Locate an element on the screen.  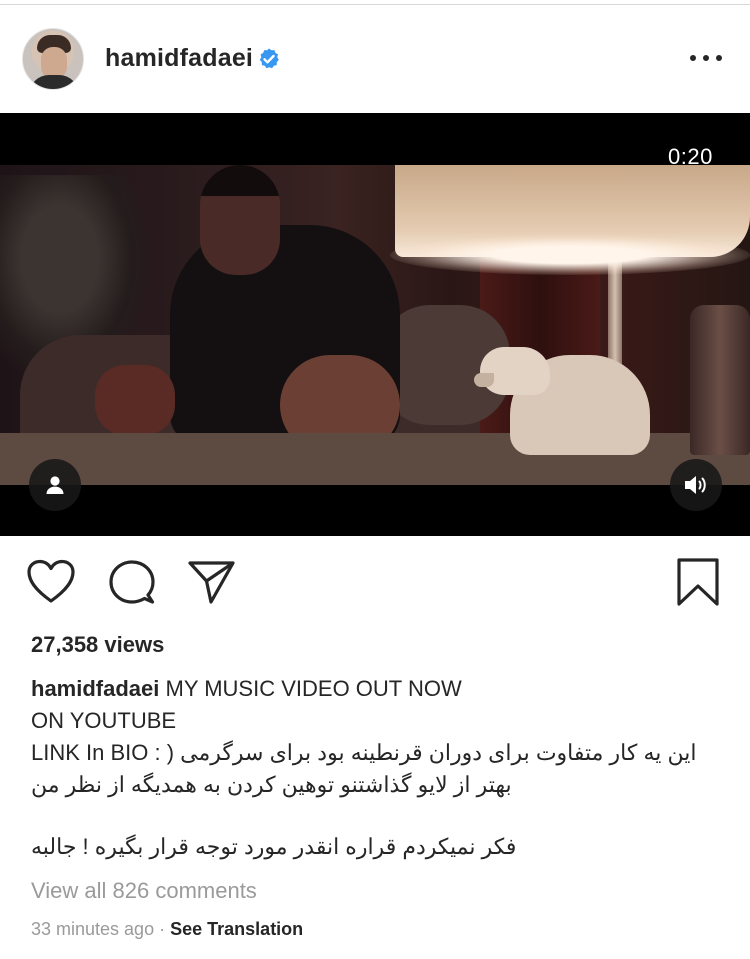
verified-badge-icon is located at coordinates (269, 58).